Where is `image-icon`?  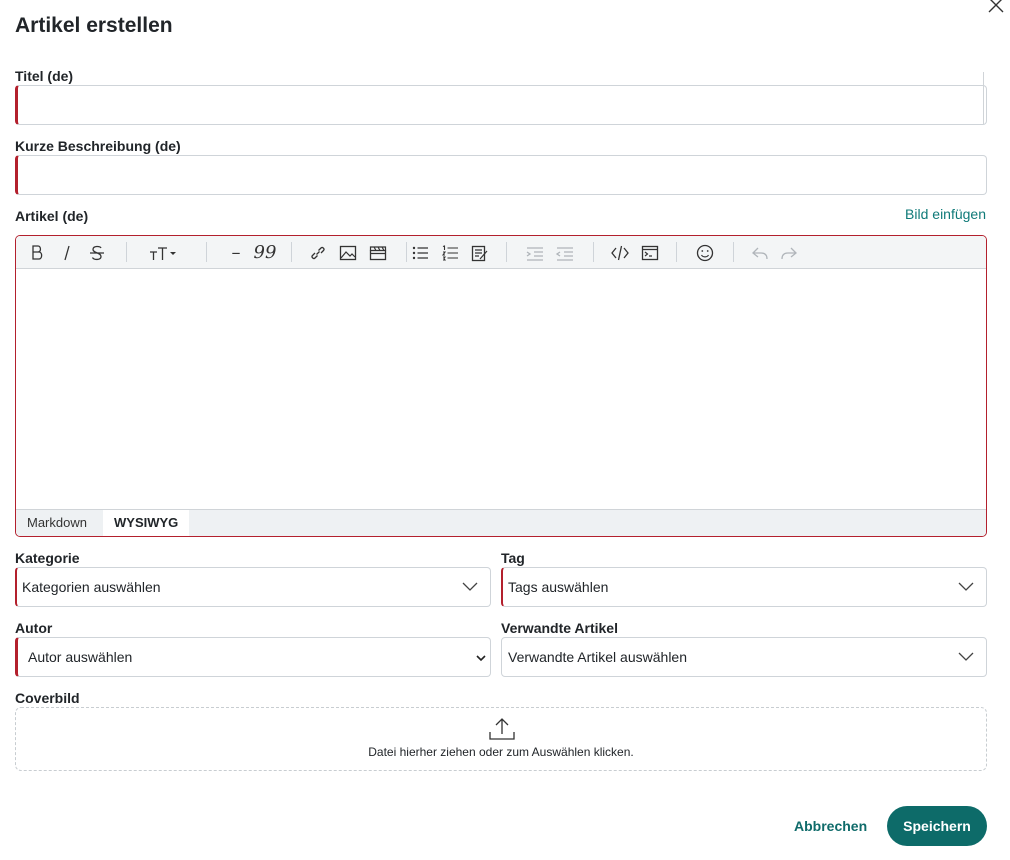 image-icon is located at coordinates (348, 253).